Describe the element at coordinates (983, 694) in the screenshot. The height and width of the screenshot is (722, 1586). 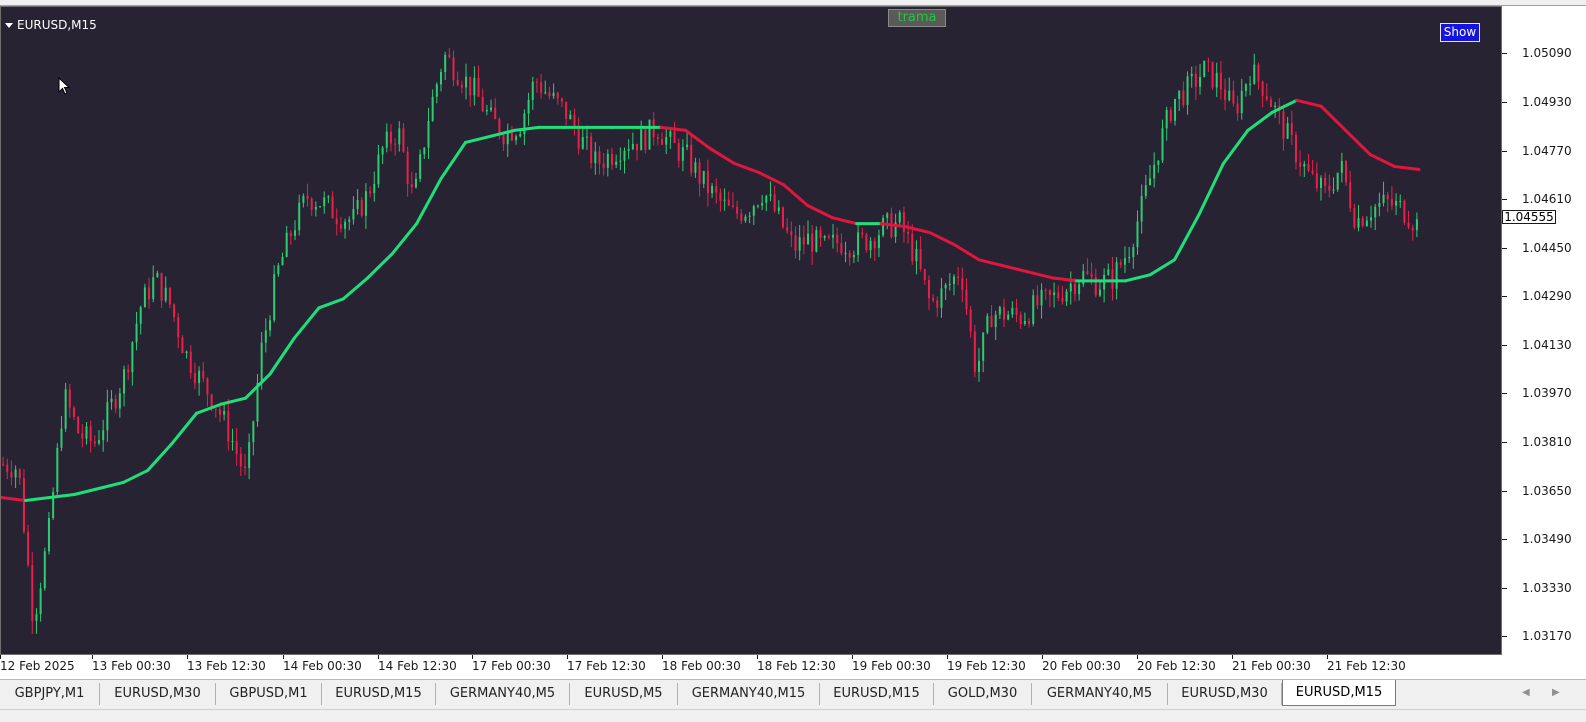
I see `chart-tab: GOLD,M30` at that location.